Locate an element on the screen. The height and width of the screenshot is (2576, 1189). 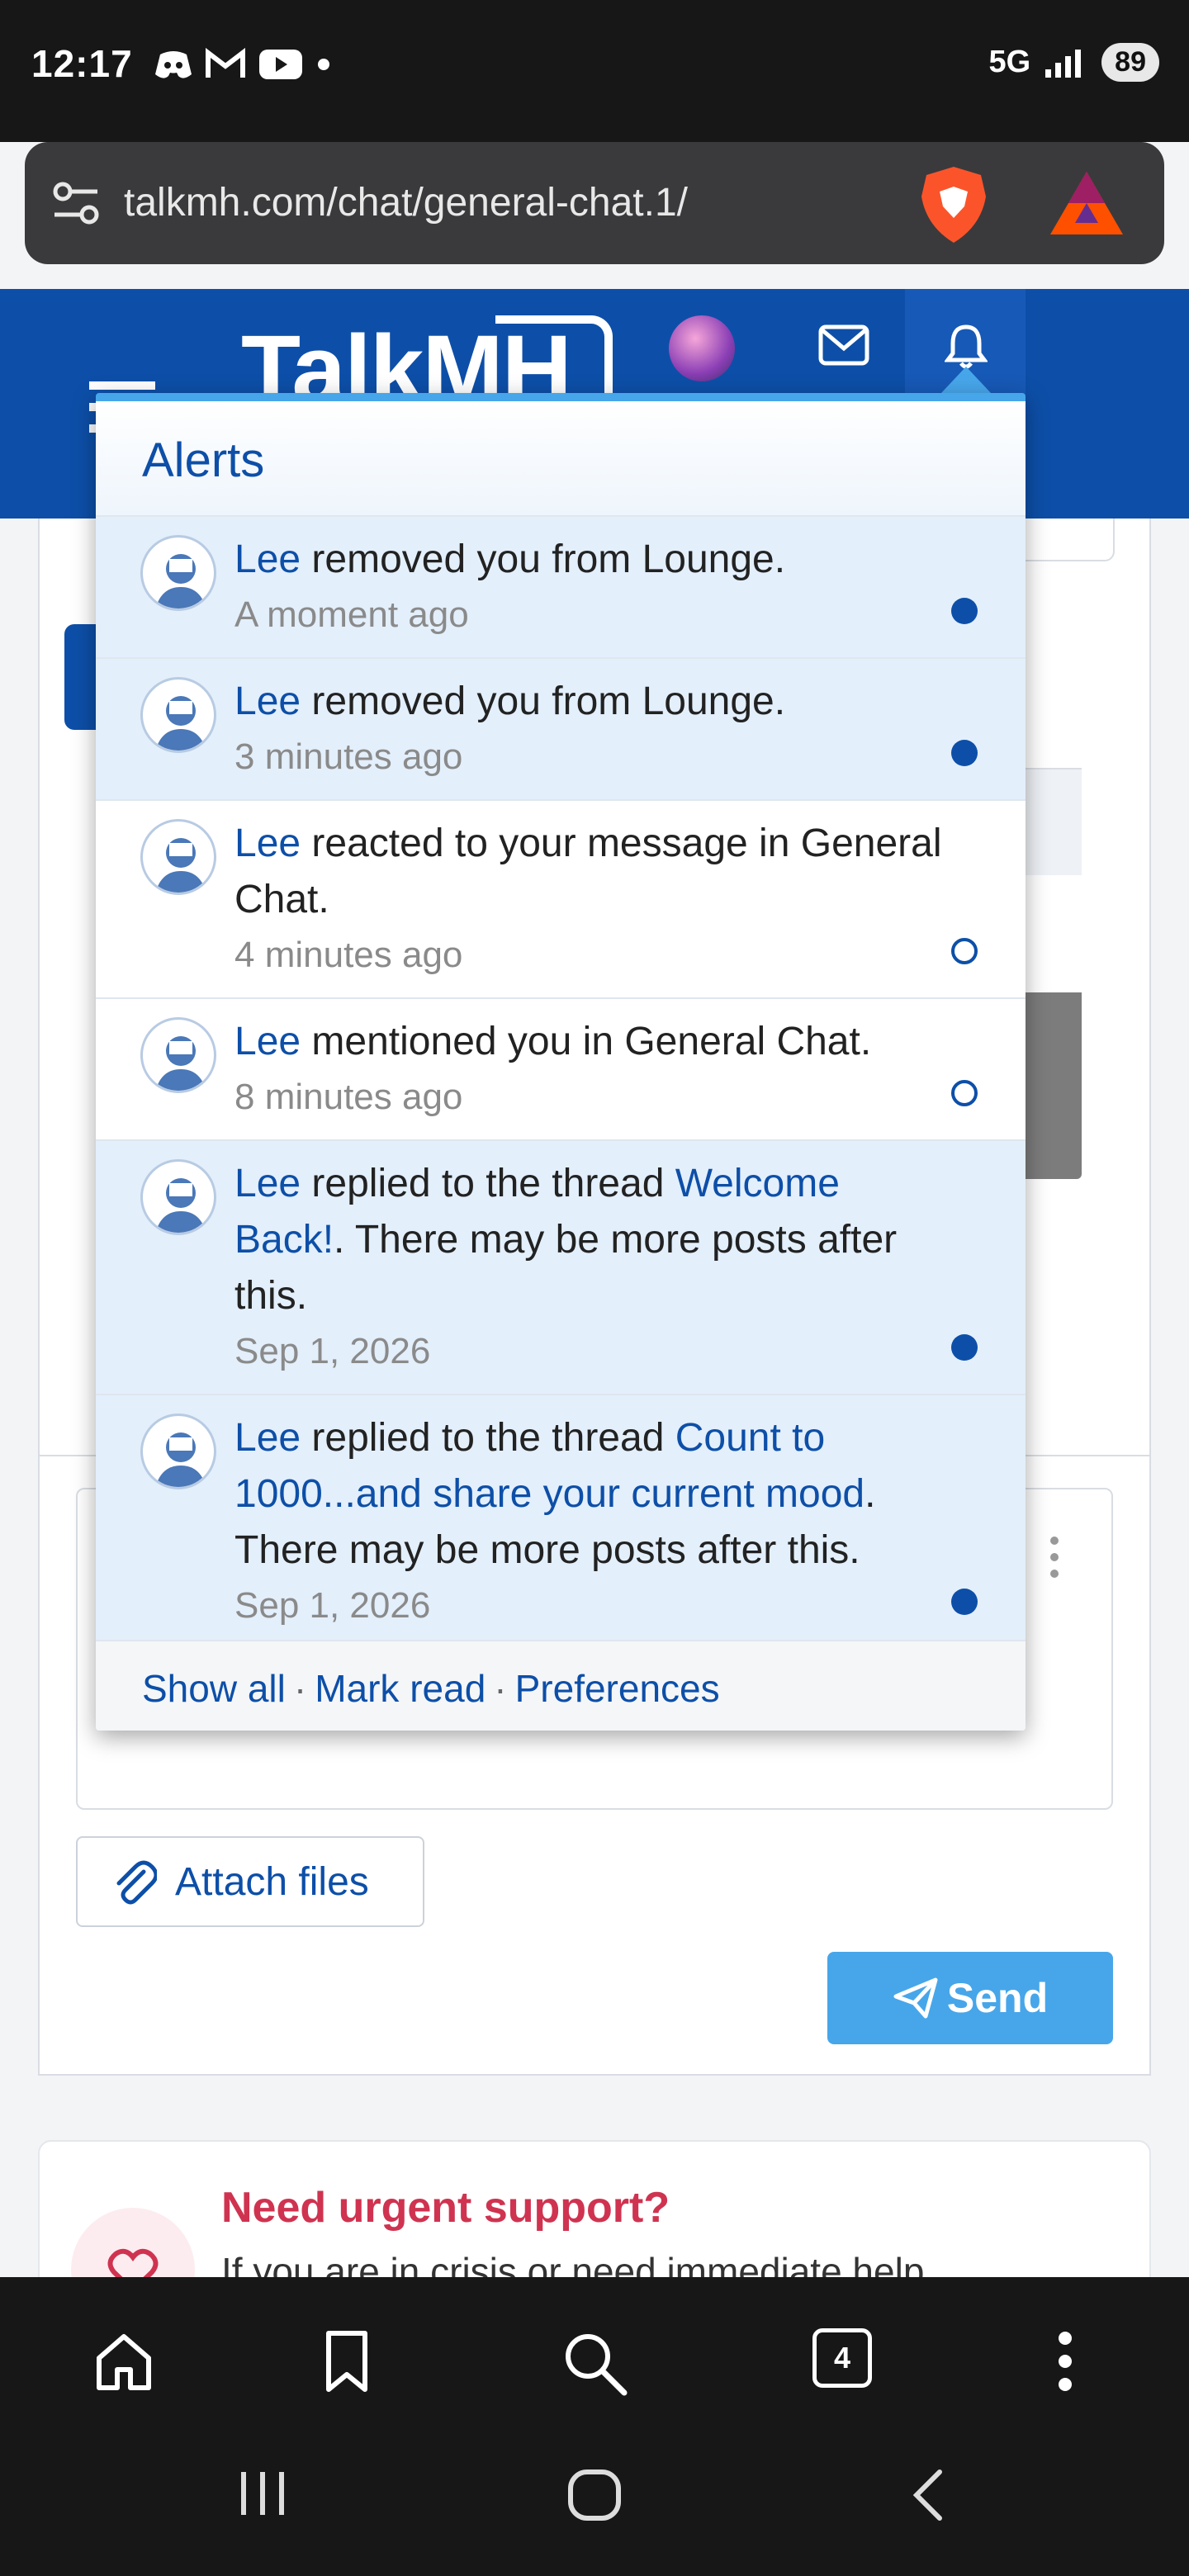
bookmark-icon is located at coordinates (347, 2361).